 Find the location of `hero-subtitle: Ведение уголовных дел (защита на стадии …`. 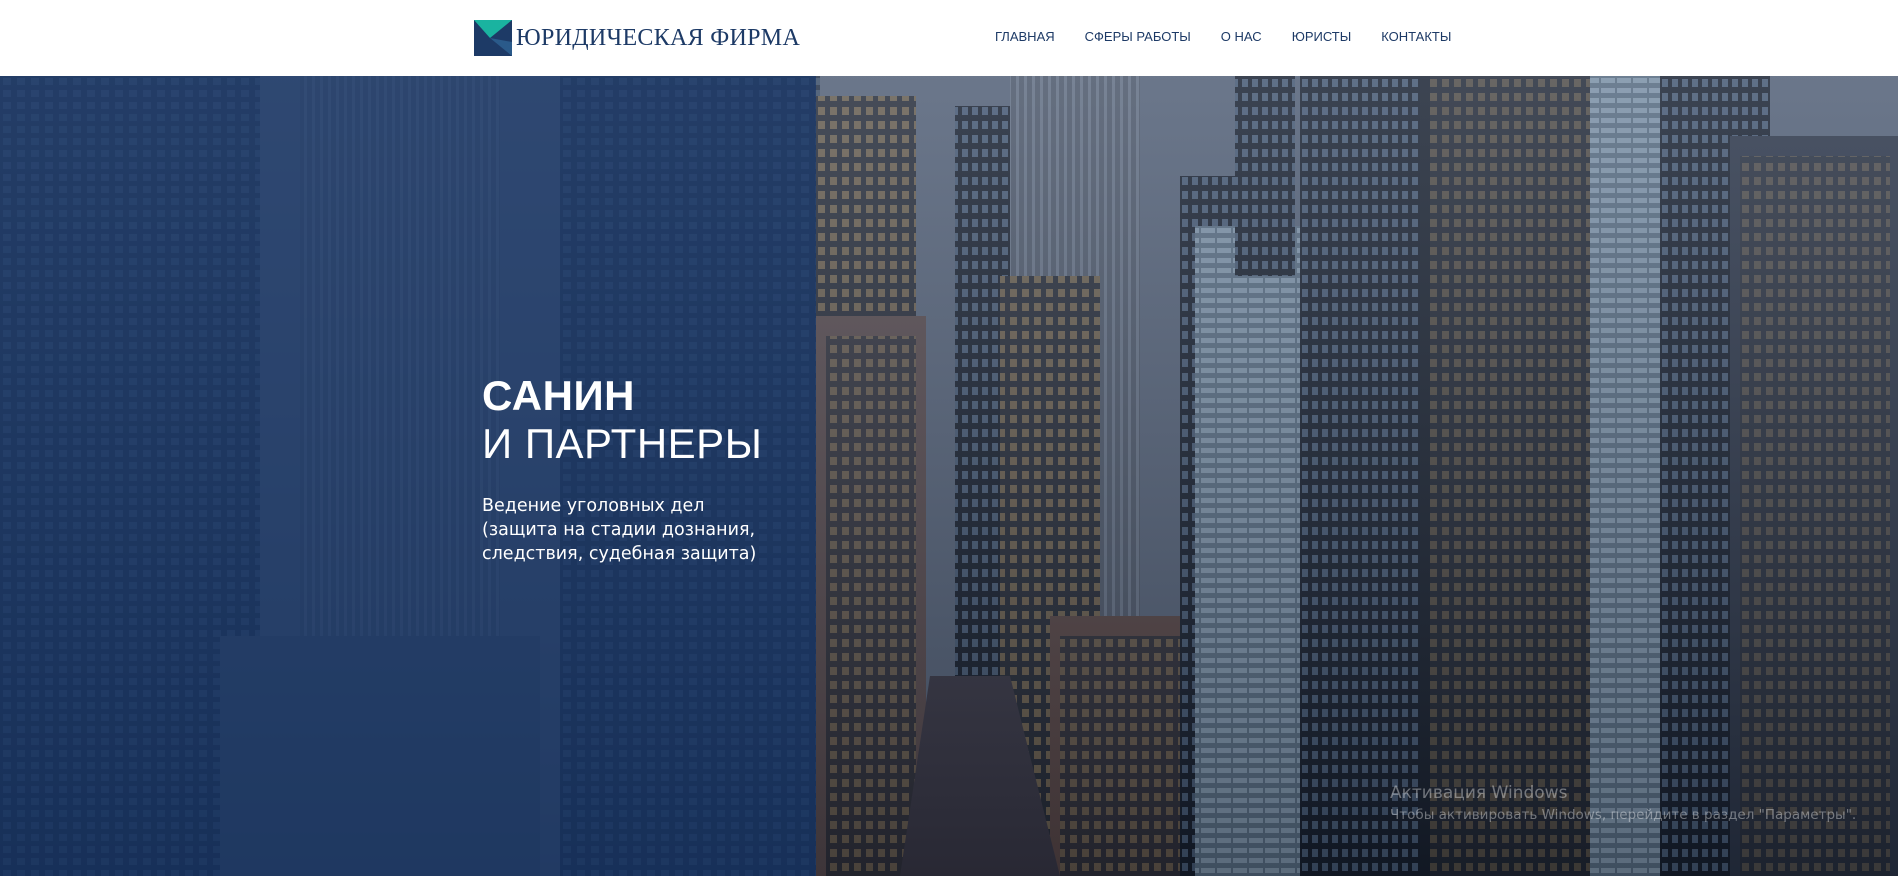

hero-subtitle: Ведение уголовных дел (защита на стадии … is located at coordinates (632, 530).